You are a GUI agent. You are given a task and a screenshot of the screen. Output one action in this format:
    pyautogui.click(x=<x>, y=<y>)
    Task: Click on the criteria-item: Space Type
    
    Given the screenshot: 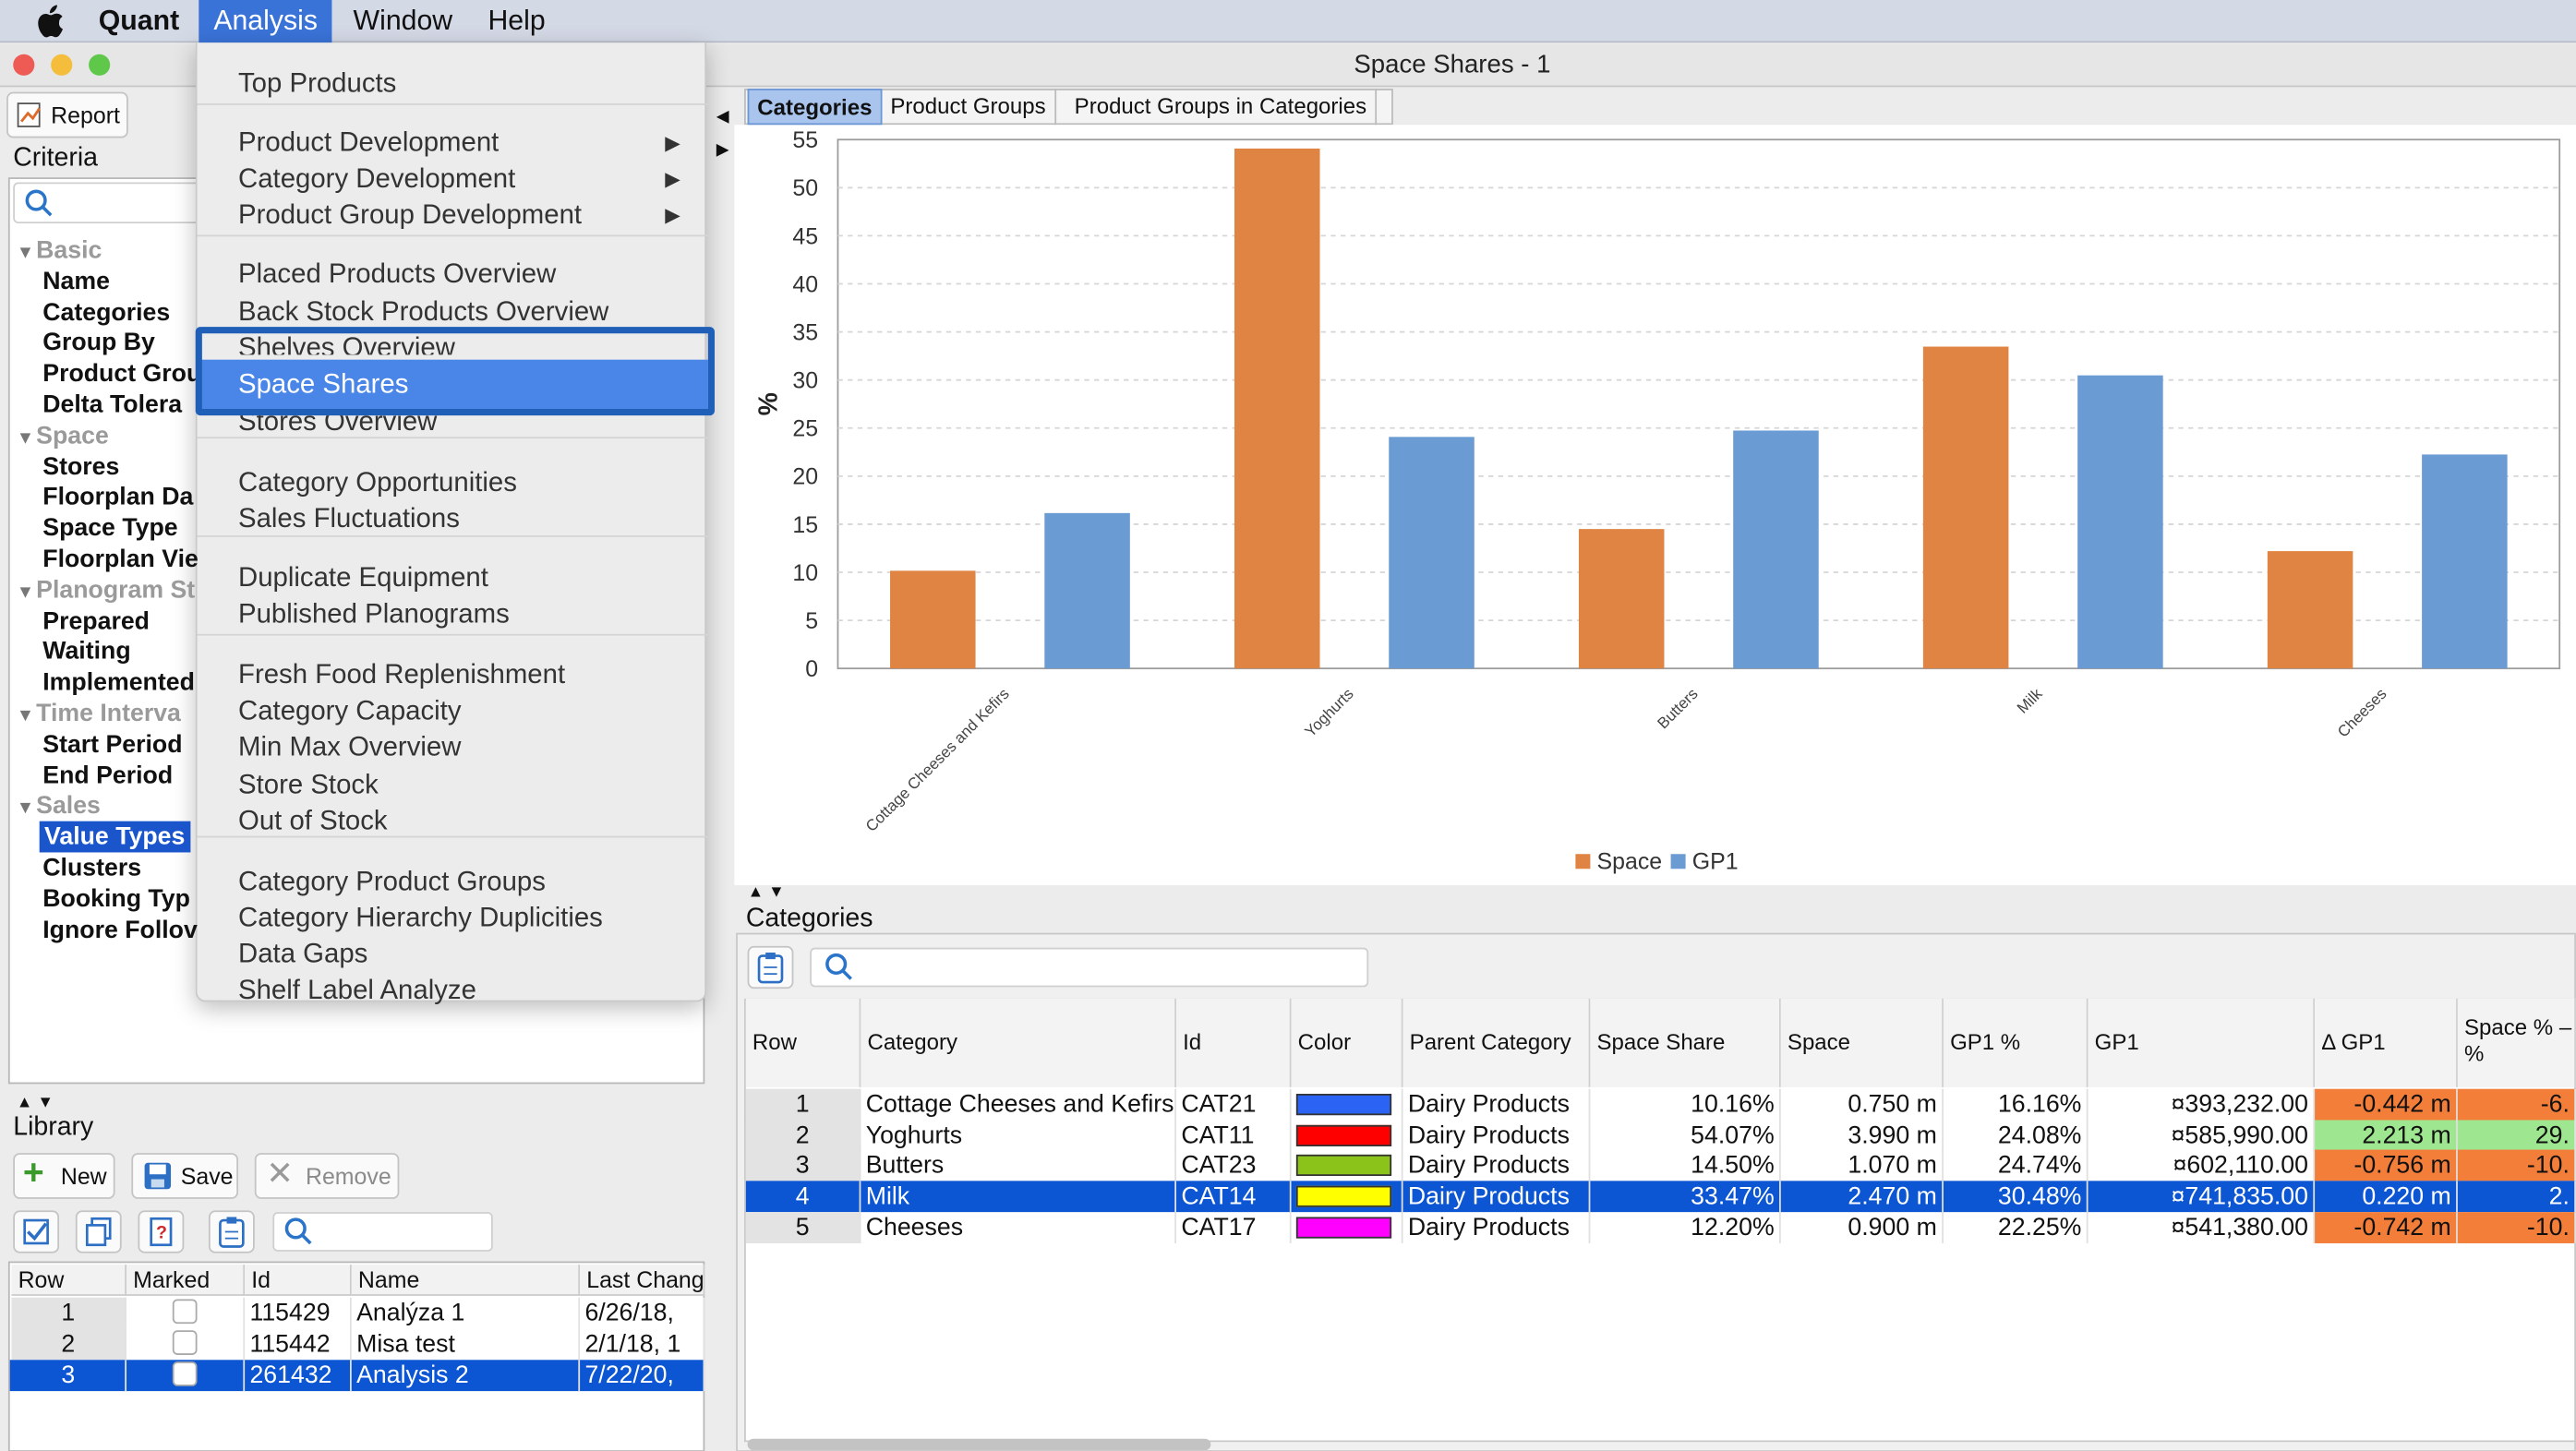 What is the action you would take?
    pyautogui.click(x=109, y=528)
    